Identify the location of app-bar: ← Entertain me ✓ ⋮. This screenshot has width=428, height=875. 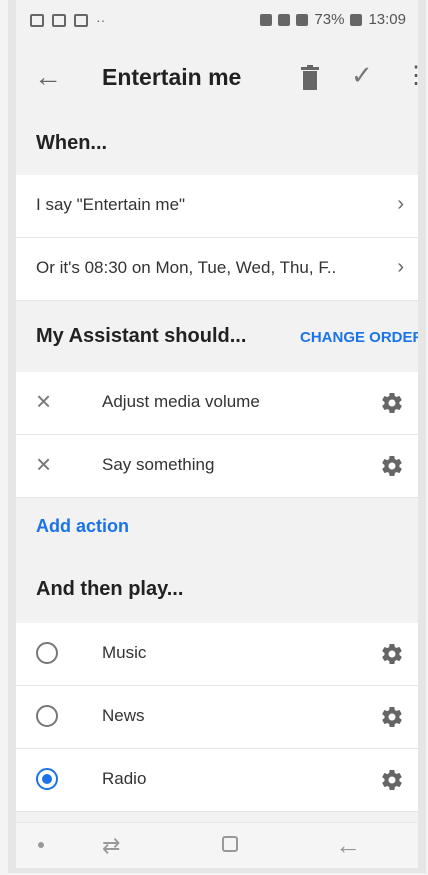
(217, 78).